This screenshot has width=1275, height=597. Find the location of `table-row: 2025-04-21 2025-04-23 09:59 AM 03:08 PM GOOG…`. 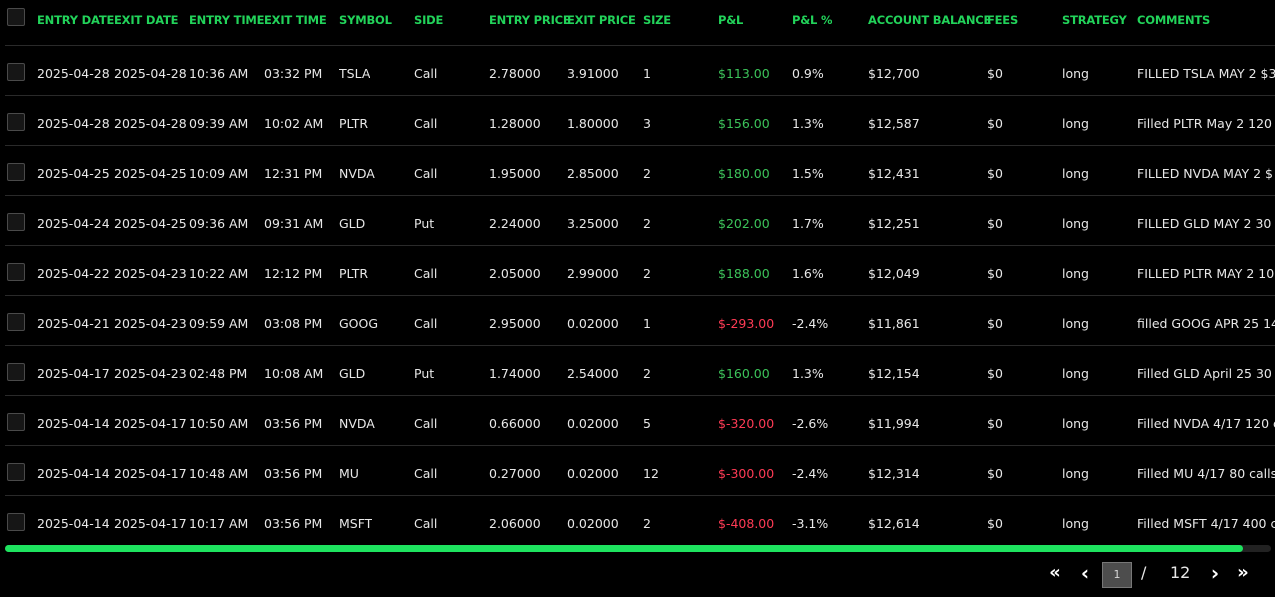

table-row: 2025-04-21 2025-04-23 09:59 AM 03:08 PM GOOG… is located at coordinates (637, 321).